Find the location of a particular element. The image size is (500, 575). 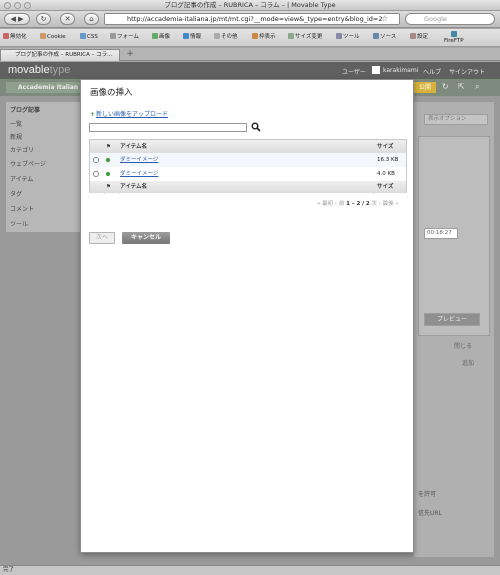

stop-button: ✕ is located at coordinates (67, 19).